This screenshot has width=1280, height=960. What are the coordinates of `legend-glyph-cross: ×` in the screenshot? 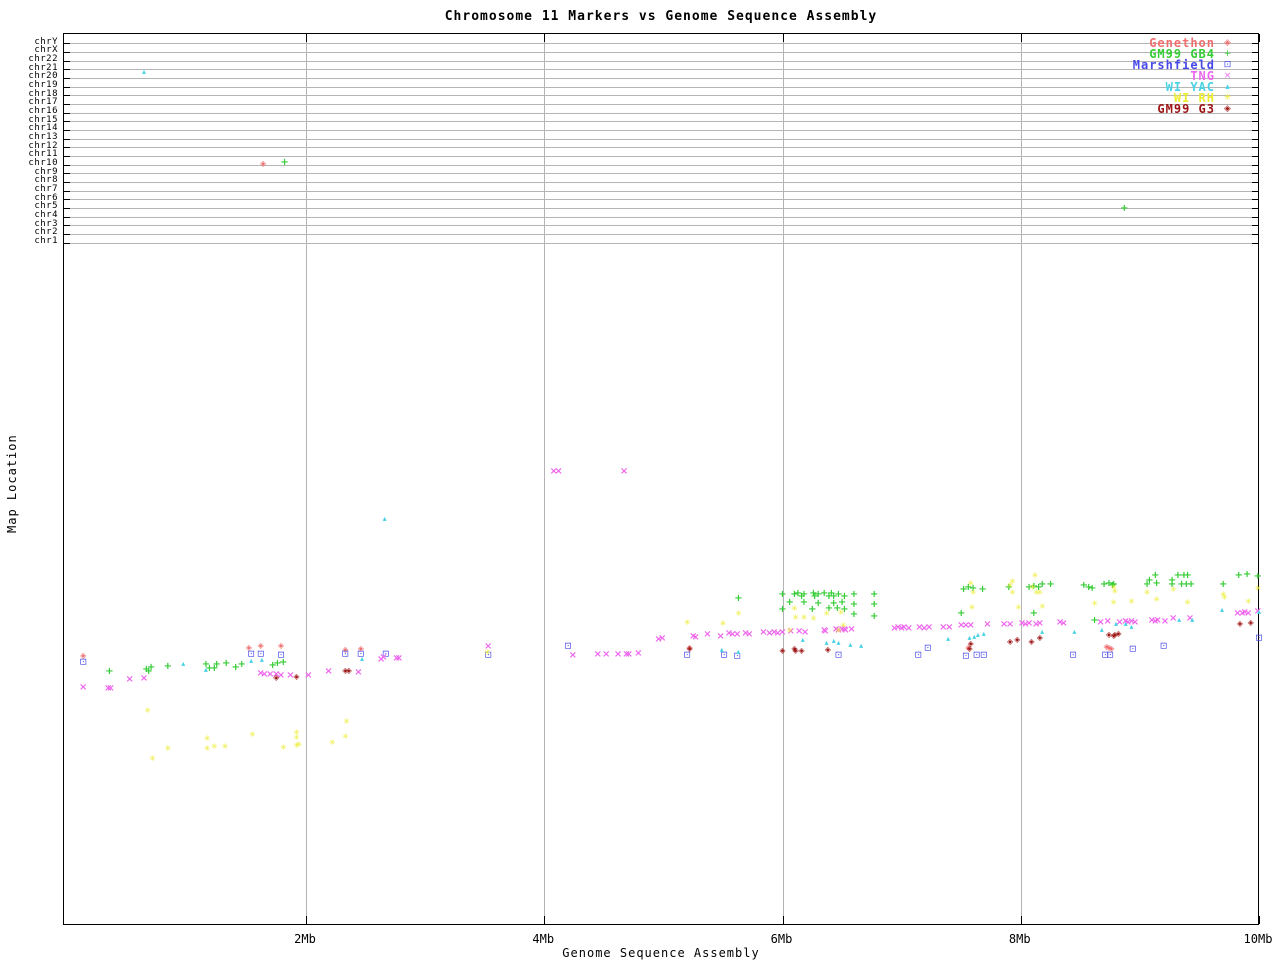 It's located at (1228, 75).